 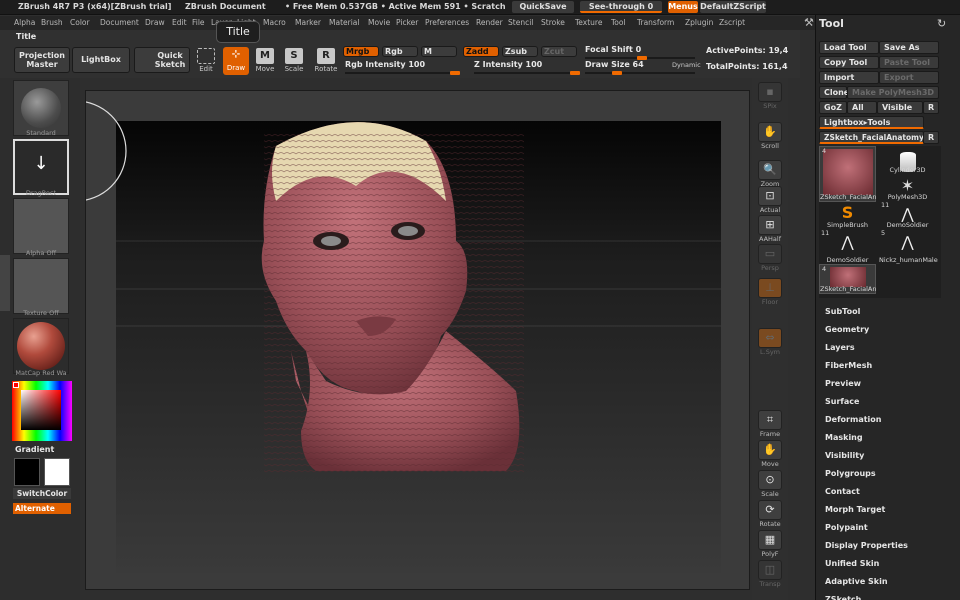 What do you see at coordinates (770, 230) in the screenshot?
I see `aahalf-button: ⊞ AAHalf` at bounding box center [770, 230].